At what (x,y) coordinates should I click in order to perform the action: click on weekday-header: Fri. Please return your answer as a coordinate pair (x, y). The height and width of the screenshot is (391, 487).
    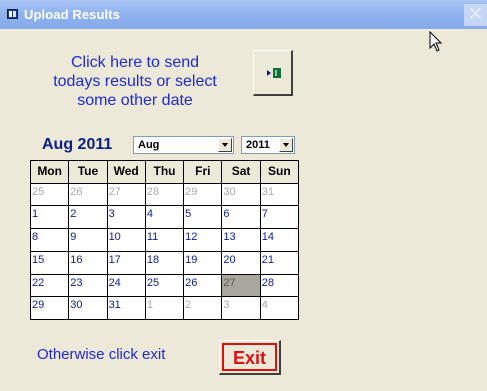
    Looking at the image, I should click on (203, 172).